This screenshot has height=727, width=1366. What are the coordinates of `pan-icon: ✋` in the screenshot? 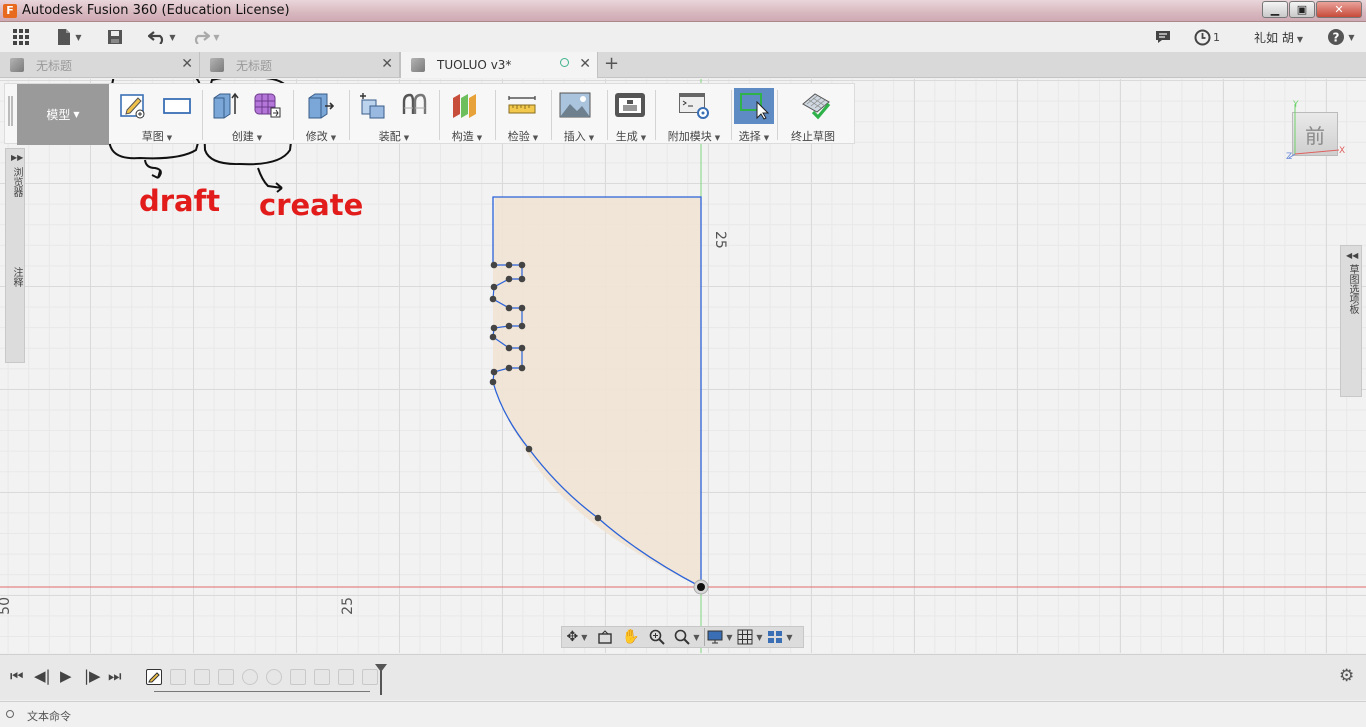 It's located at (631, 637).